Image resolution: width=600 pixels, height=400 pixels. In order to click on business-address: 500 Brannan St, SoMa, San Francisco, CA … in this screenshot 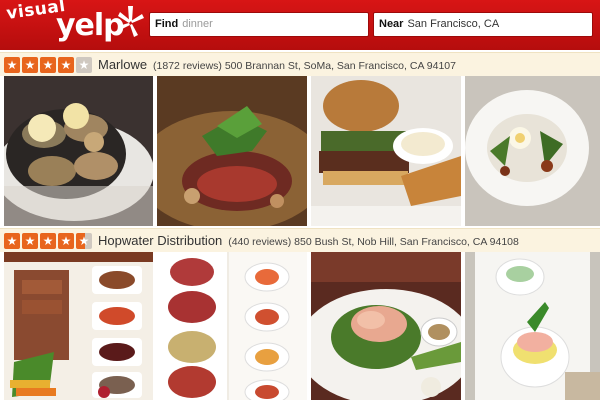, I will do `click(340, 66)`.